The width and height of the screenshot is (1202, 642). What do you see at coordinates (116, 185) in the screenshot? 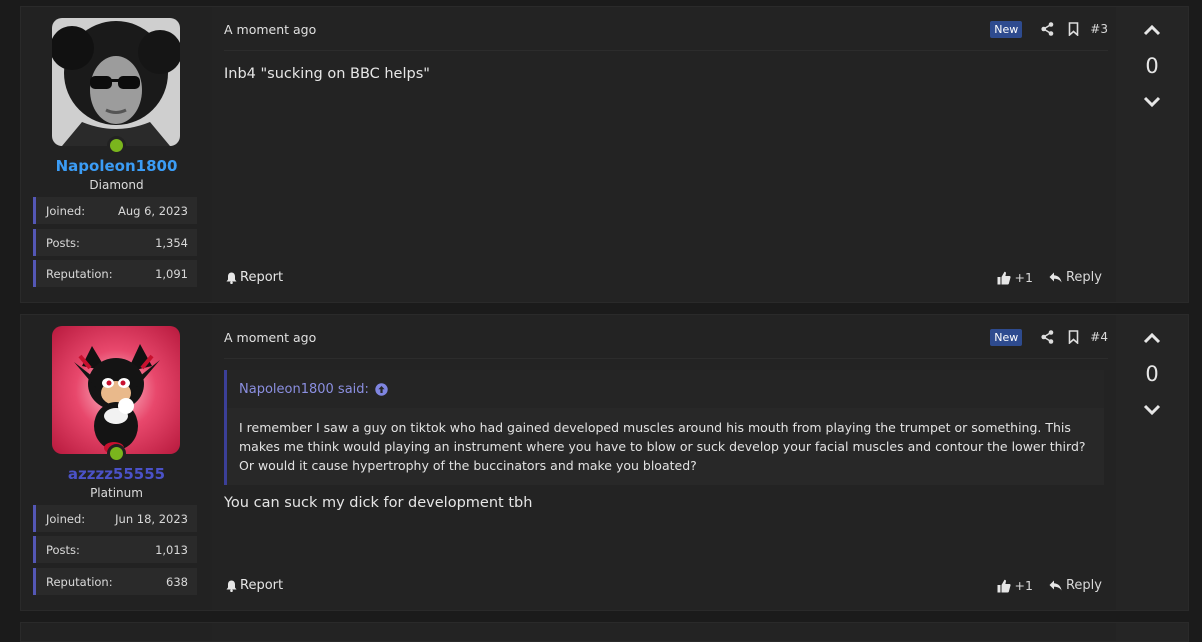
I see `user-title: Diamond` at bounding box center [116, 185].